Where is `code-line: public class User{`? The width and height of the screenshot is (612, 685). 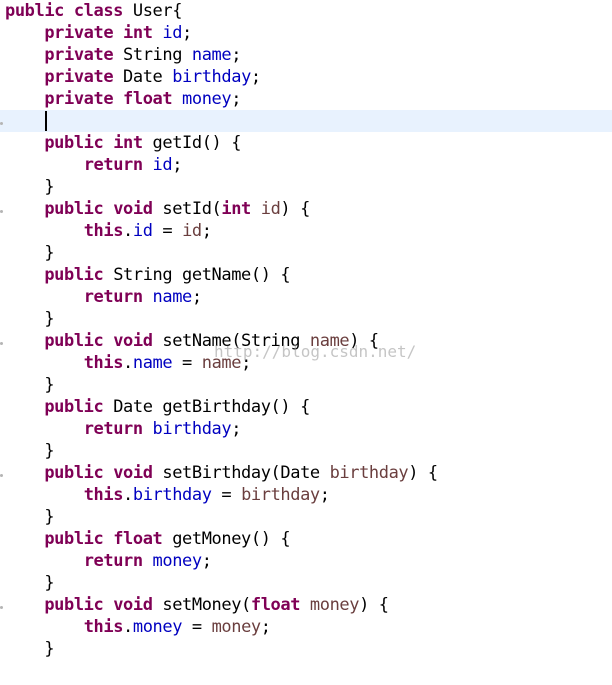
code-line: public class User{ is located at coordinates (306, 11).